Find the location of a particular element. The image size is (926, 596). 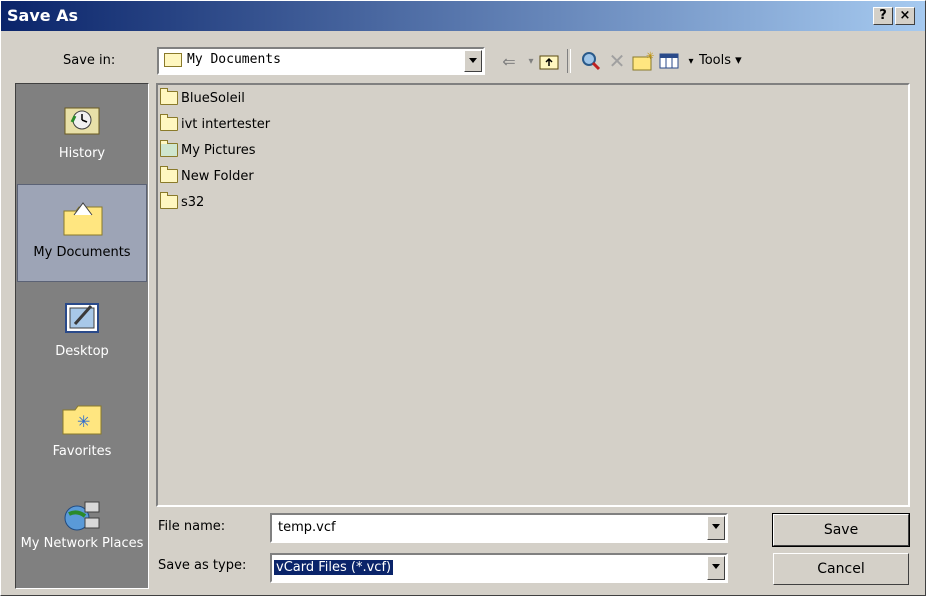

cancel-button: Cancel is located at coordinates (841, 569).